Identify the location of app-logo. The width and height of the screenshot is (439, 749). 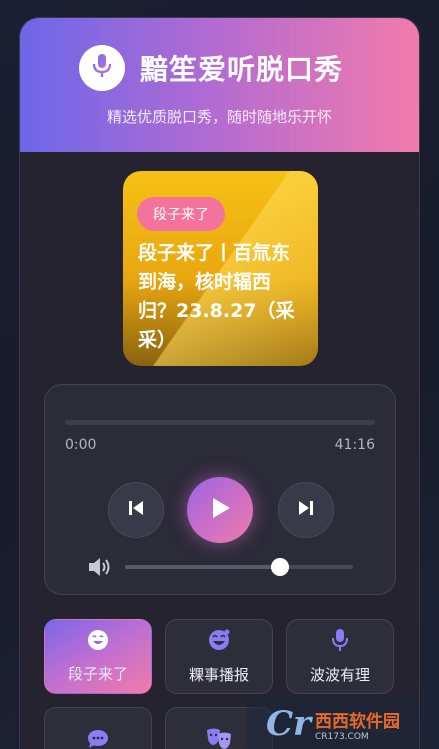
(102, 68).